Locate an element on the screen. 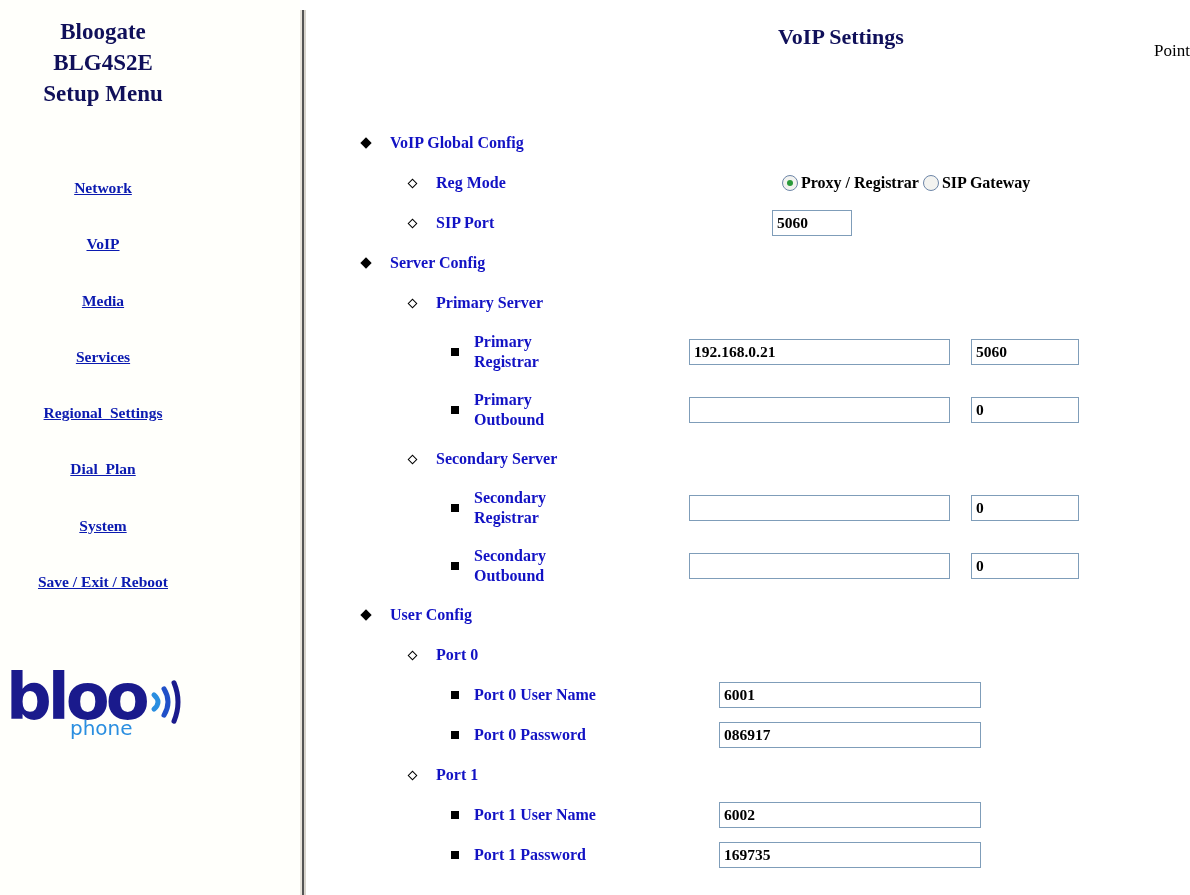  nav-link: Save / Exit / Reboot is located at coordinates (103, 581).